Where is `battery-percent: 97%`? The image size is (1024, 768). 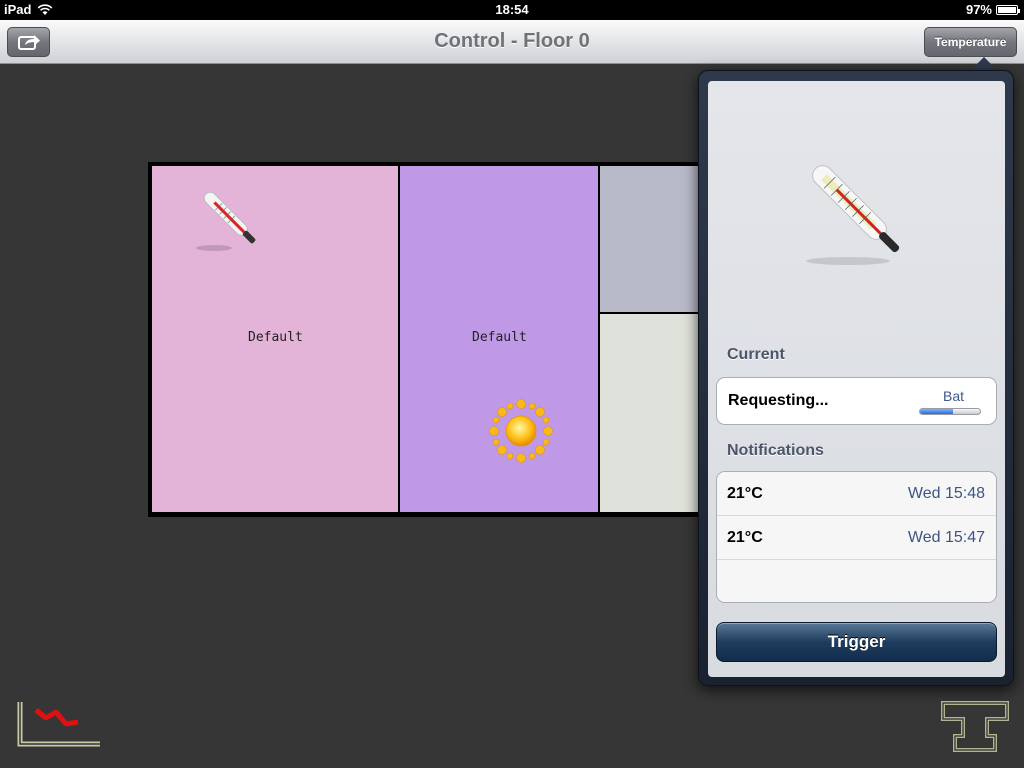
battery-percent: 97% is located at coordinates (978, 9).